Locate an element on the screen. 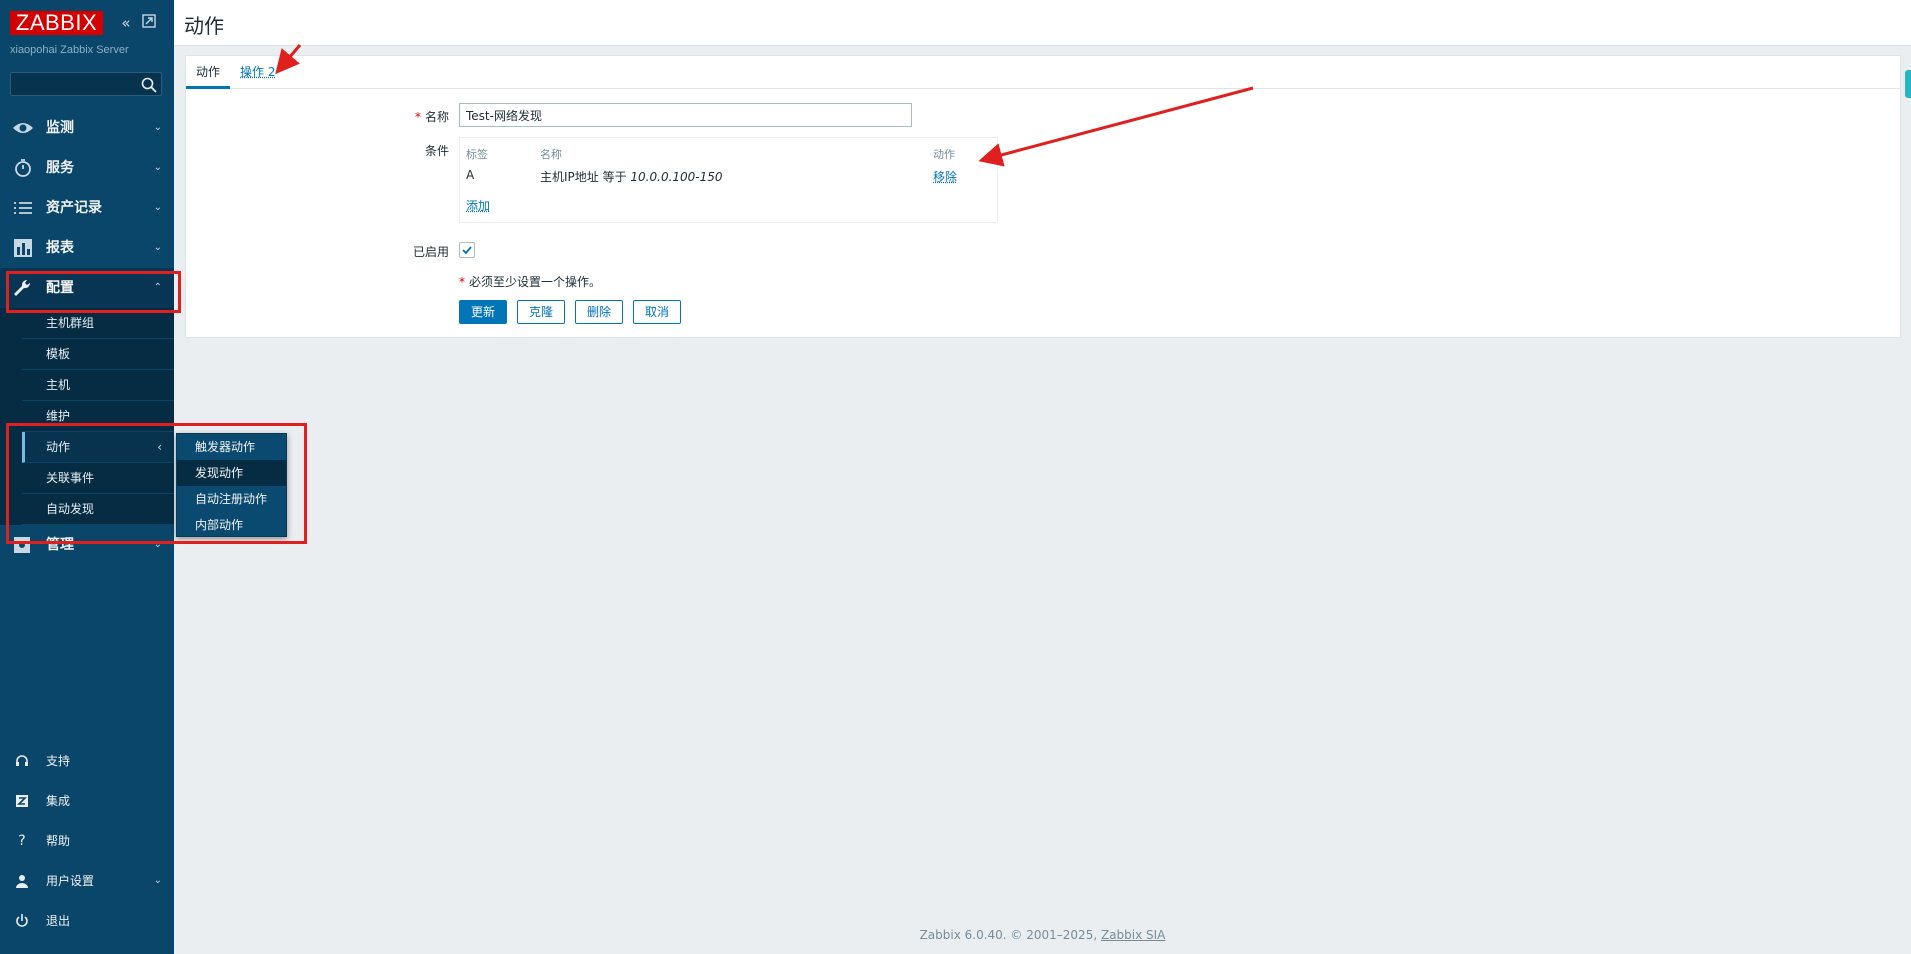  condition-tag: A is located at coordinates (470, 175).